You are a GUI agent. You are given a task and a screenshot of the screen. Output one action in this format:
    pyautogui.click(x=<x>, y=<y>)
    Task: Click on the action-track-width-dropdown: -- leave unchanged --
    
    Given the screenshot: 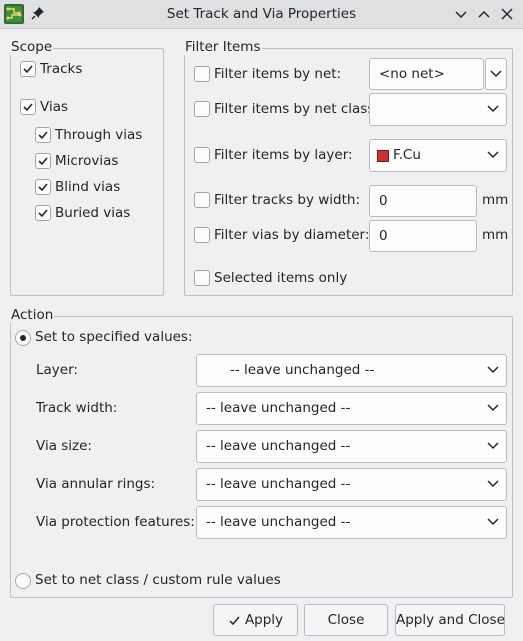 What is the action you would take?
    pyautogui.click(x=351, y=408)
    